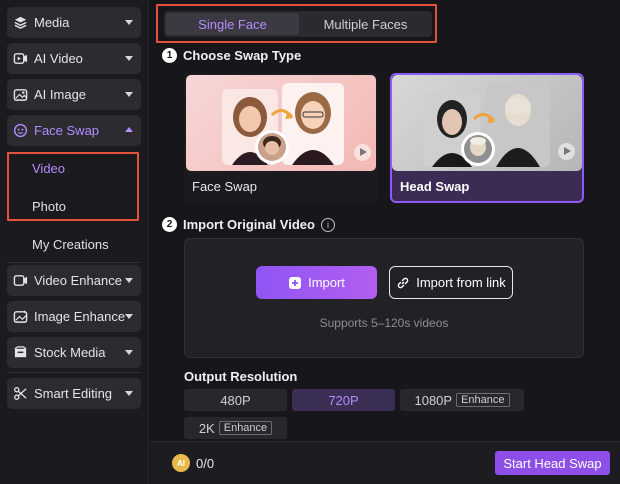 This screenshot has height=484, width=620. I want to click on media-icon, so click(20, 22).